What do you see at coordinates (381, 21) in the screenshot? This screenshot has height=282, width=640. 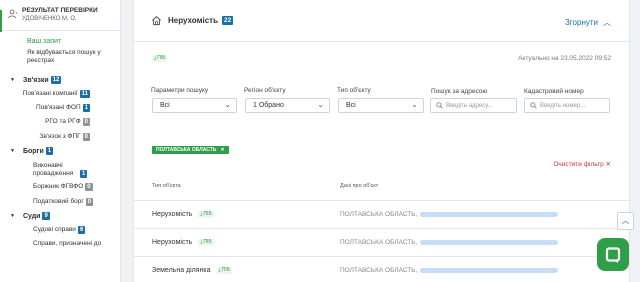 I see `card-header: Нерухомість 22 Згорнути ︿` at bounding box center [381, 21].